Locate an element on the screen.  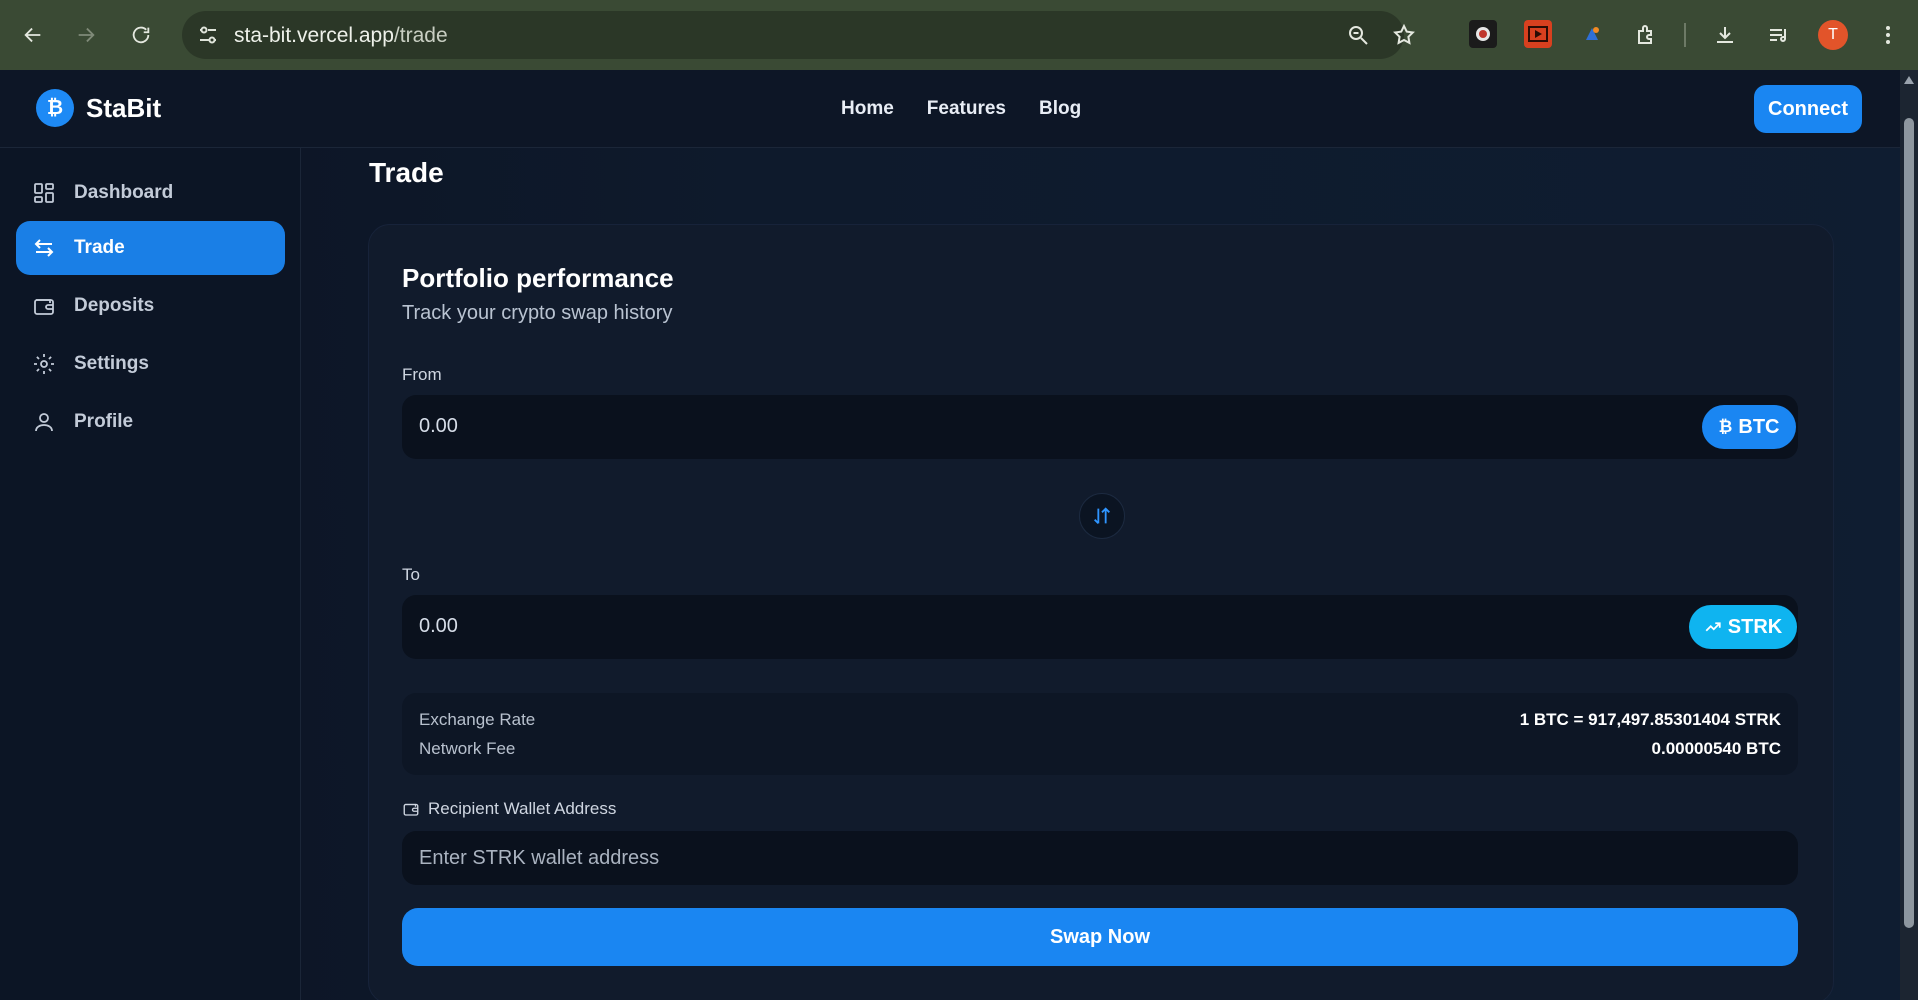
wallet-address-label: Recipient Wallet Address is located at coordinates (509, 809).